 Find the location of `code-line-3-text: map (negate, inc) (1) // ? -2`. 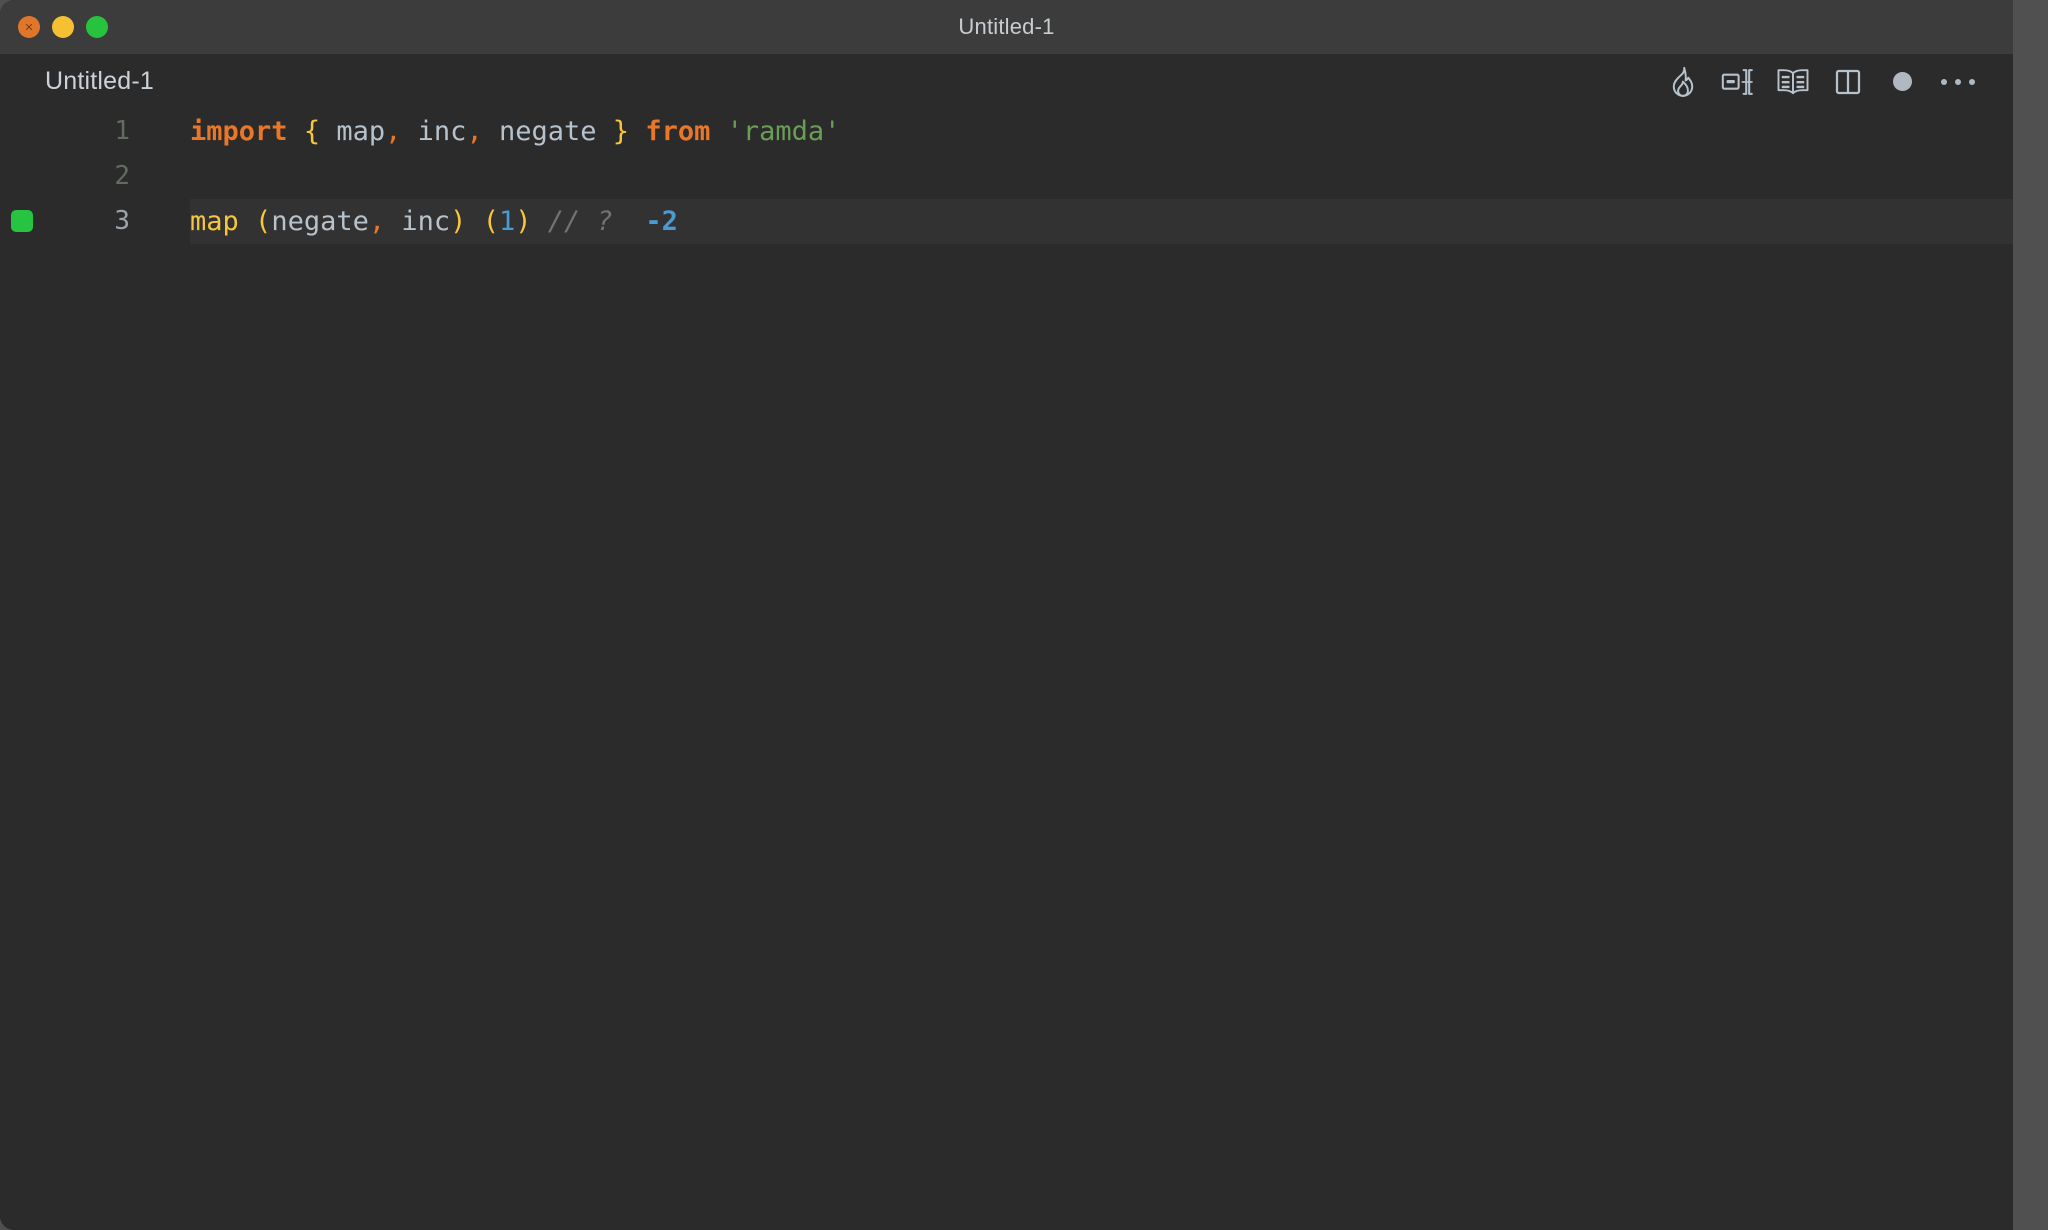

code-line-3-text: map (negate, inc) (1) // ? -2 is located at coordinates (434, 221).